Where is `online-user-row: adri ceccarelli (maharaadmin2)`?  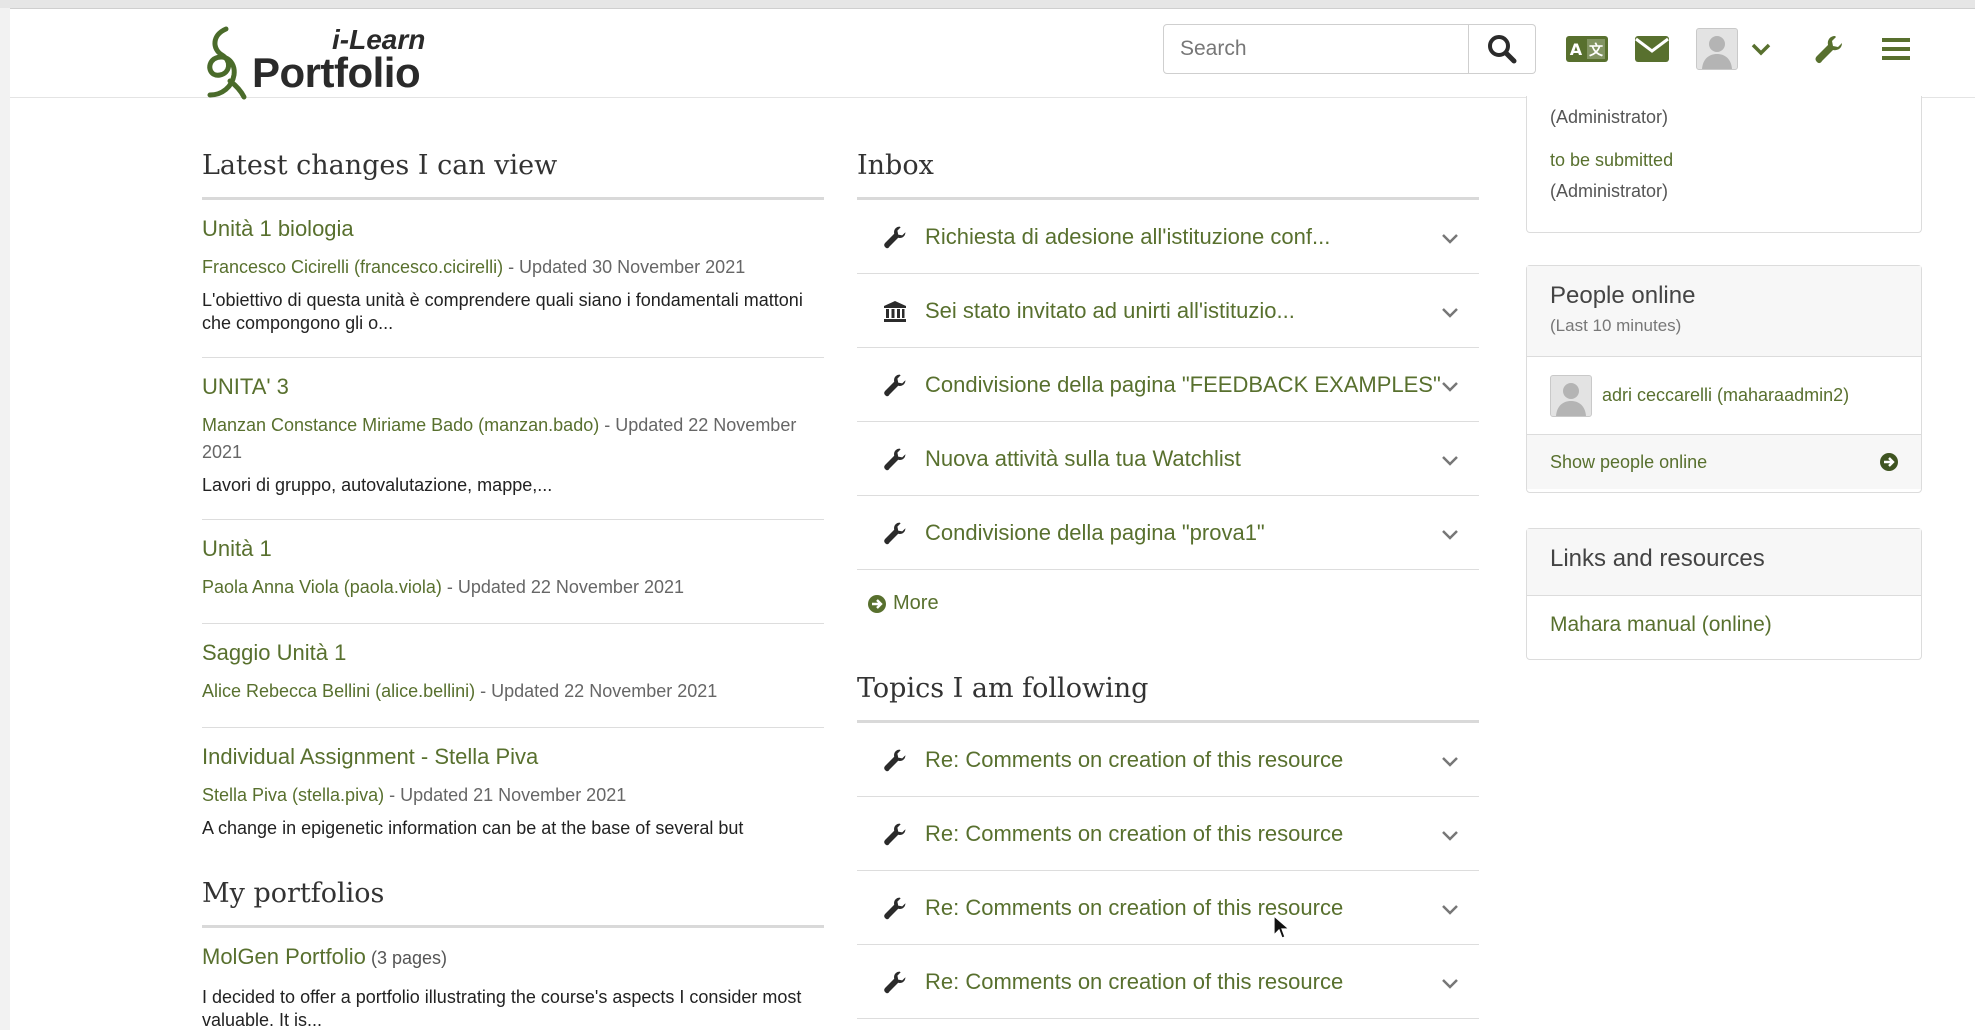 online-user-row: adri ceccarelli (maharaadmin2) is located at coordinates (1724, 396).